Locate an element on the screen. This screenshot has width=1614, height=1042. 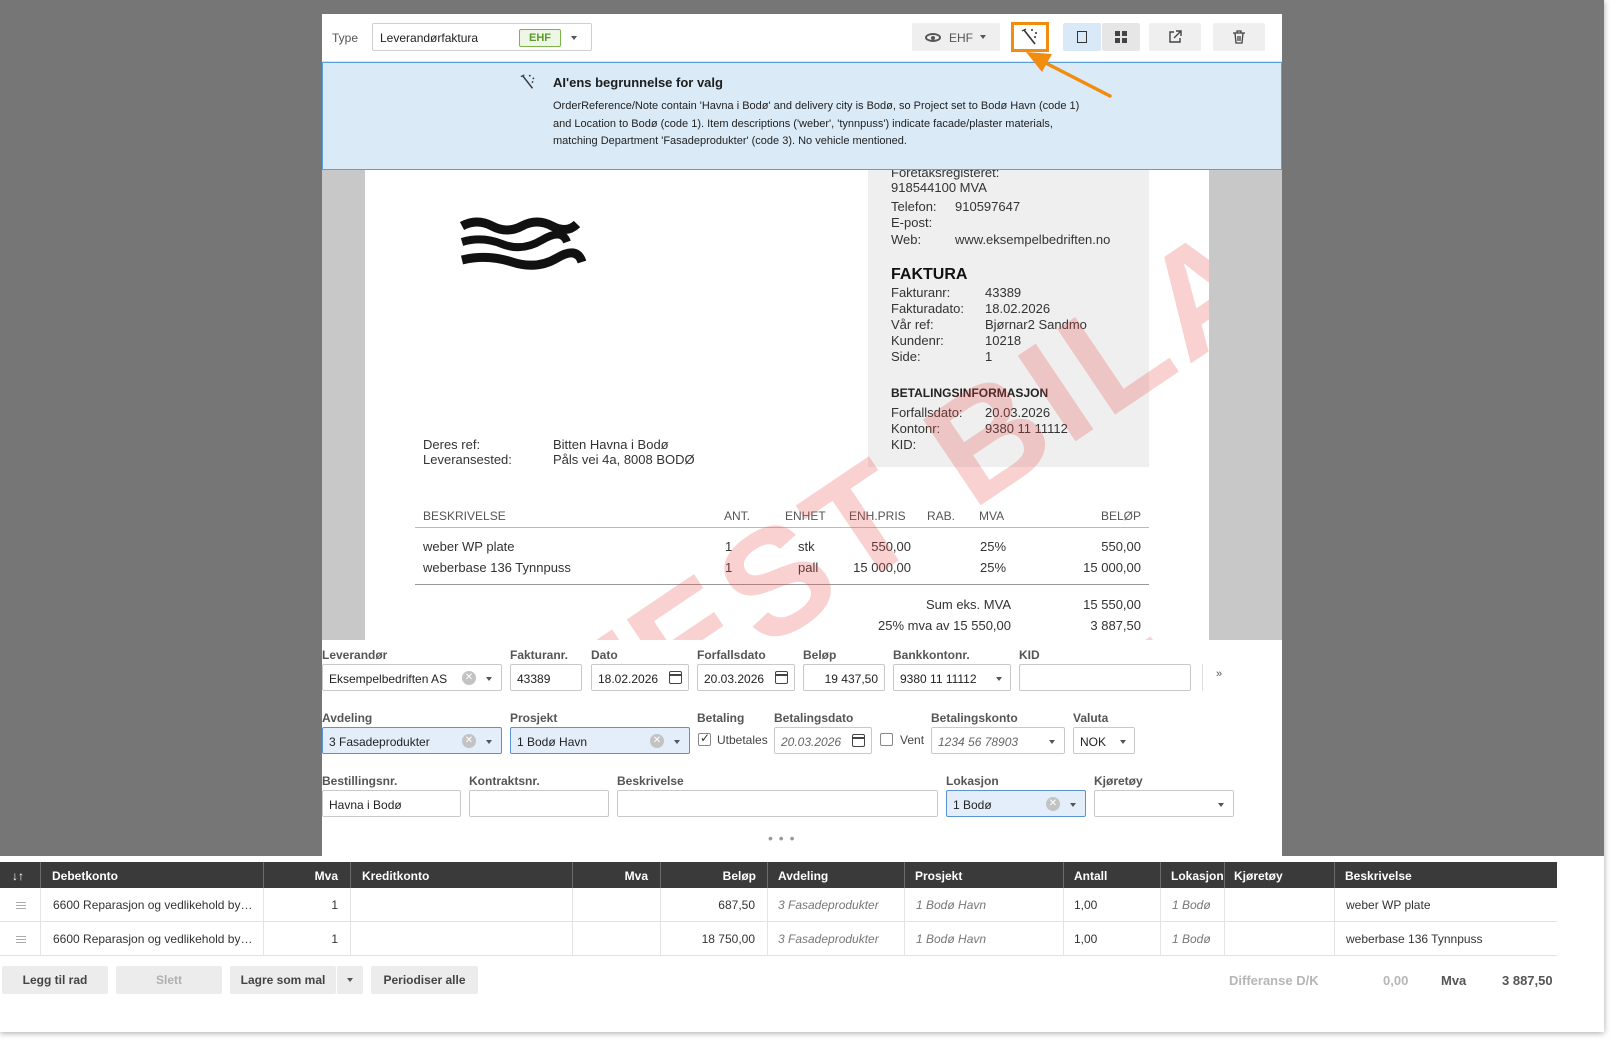
external-link-icon is located at coordinates (1175, 36).